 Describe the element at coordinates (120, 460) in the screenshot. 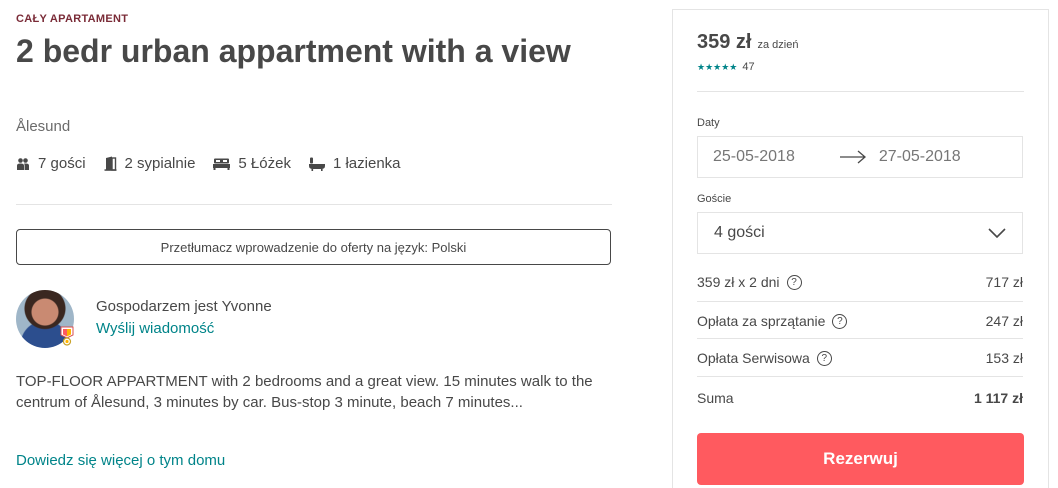

I see `read-more-link: Dowiedz się więcej o tym domu` at that location.